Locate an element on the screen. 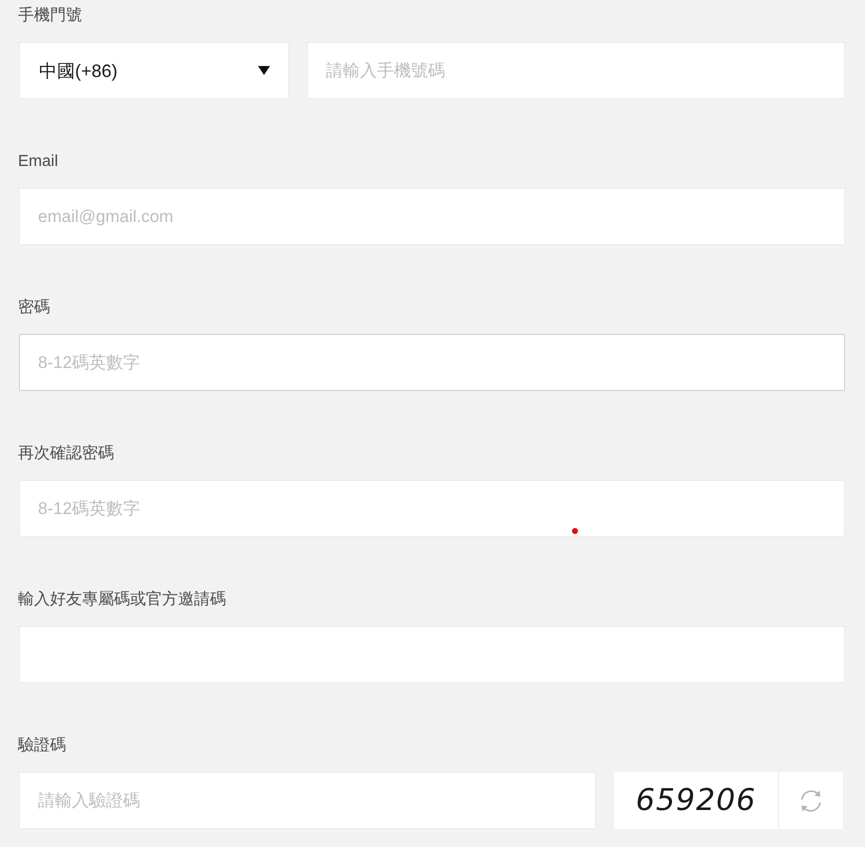  country-select: 中國(+86) is located at coordinates (154, 70).